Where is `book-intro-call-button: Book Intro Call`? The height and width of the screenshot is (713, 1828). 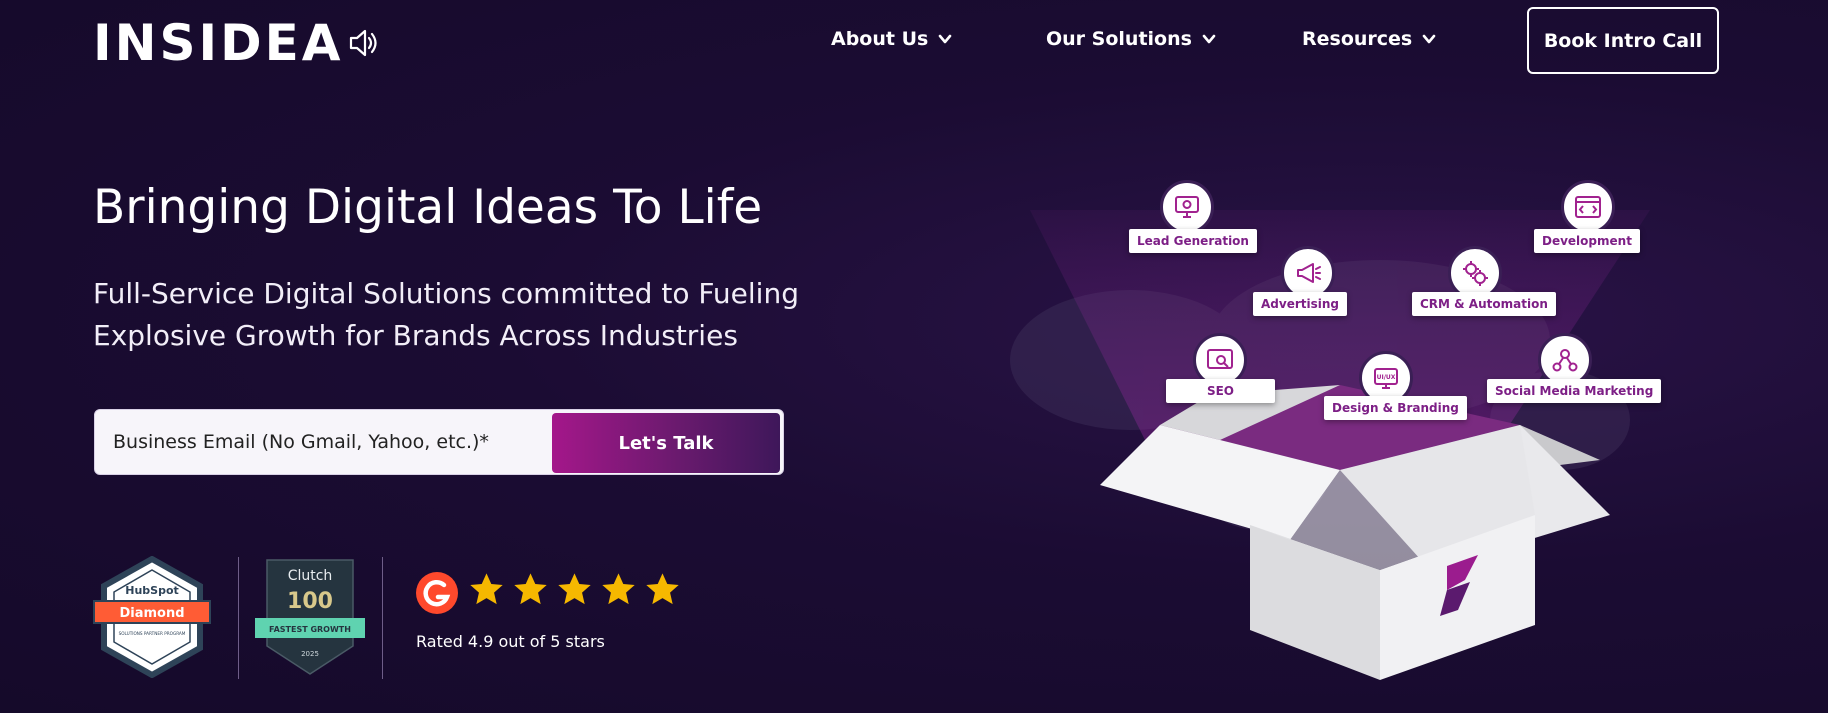
book-intro-call-button: Book Intro Call is located at coordinates (1623, 40).